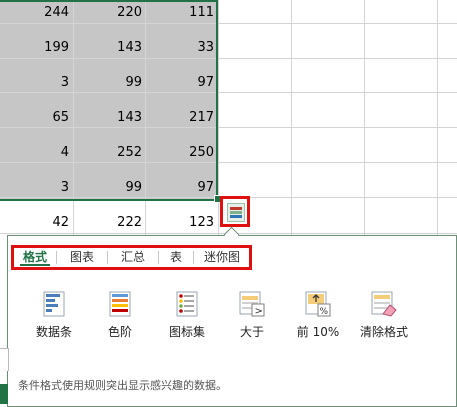 This screenshot has height=407, width=457. I want to click on cell: 123, so click(180, 223).